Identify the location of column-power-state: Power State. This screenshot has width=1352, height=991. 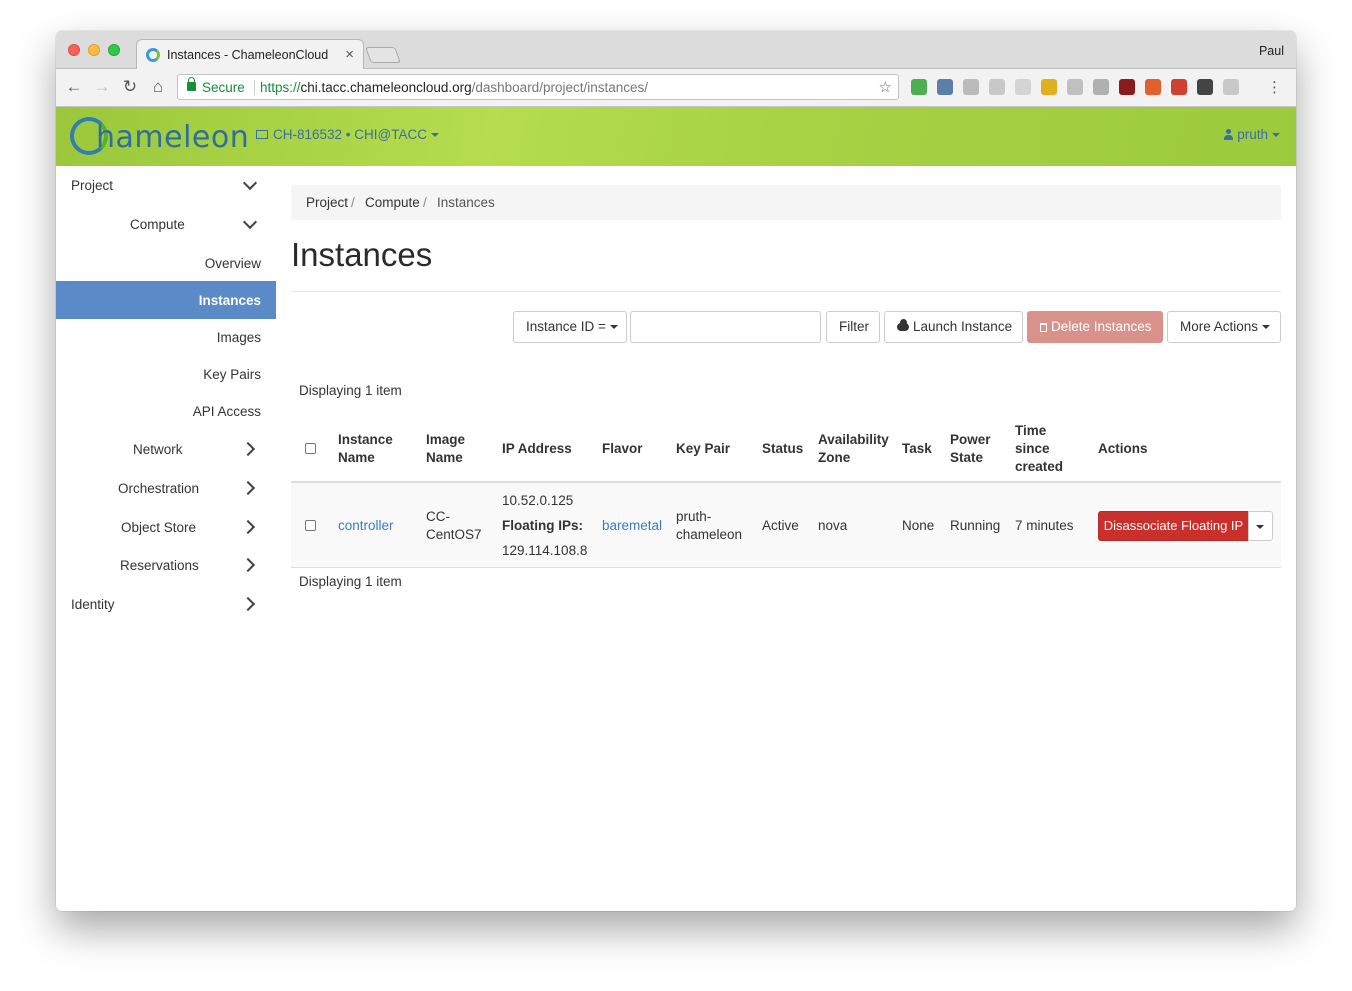
(970, 449).